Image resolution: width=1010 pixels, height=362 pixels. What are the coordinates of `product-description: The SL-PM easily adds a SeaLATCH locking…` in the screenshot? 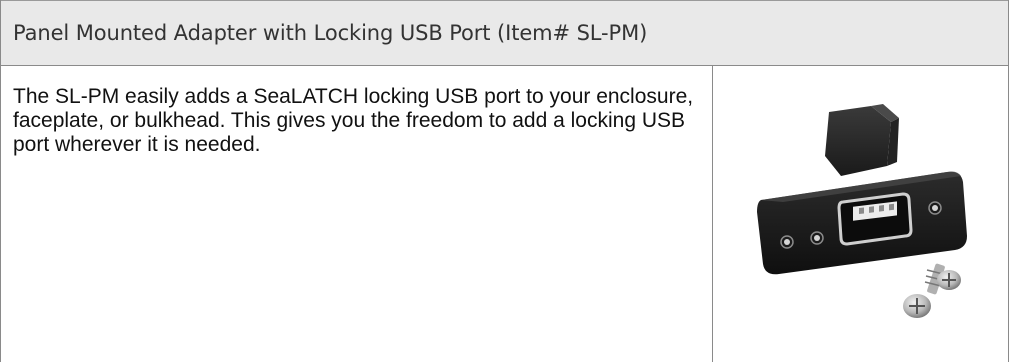 It's located at (353, 120).